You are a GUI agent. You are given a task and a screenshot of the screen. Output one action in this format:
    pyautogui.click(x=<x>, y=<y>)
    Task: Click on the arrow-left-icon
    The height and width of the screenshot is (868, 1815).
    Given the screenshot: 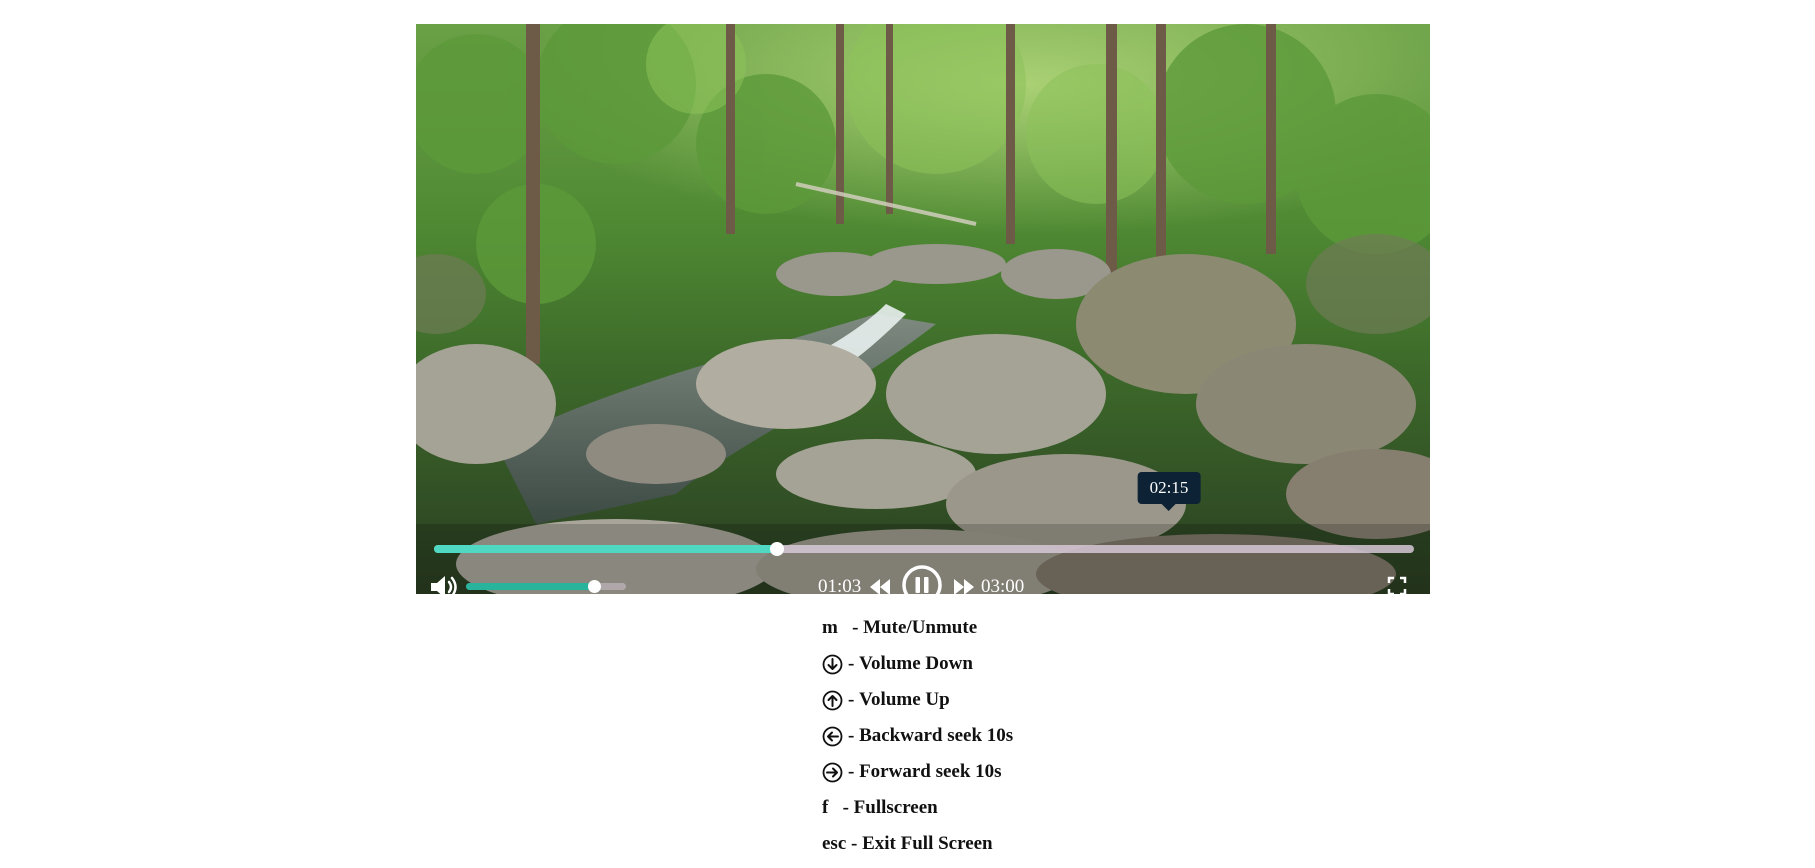 What is the action you would take?
    pyautogui.click(x=832, y=736)
    